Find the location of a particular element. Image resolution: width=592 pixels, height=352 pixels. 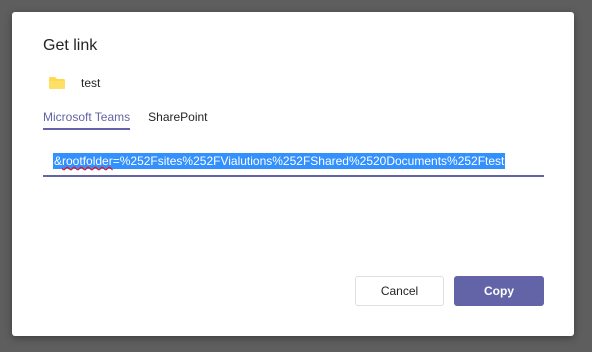

file-name: test is located at coordinates (91, 83).